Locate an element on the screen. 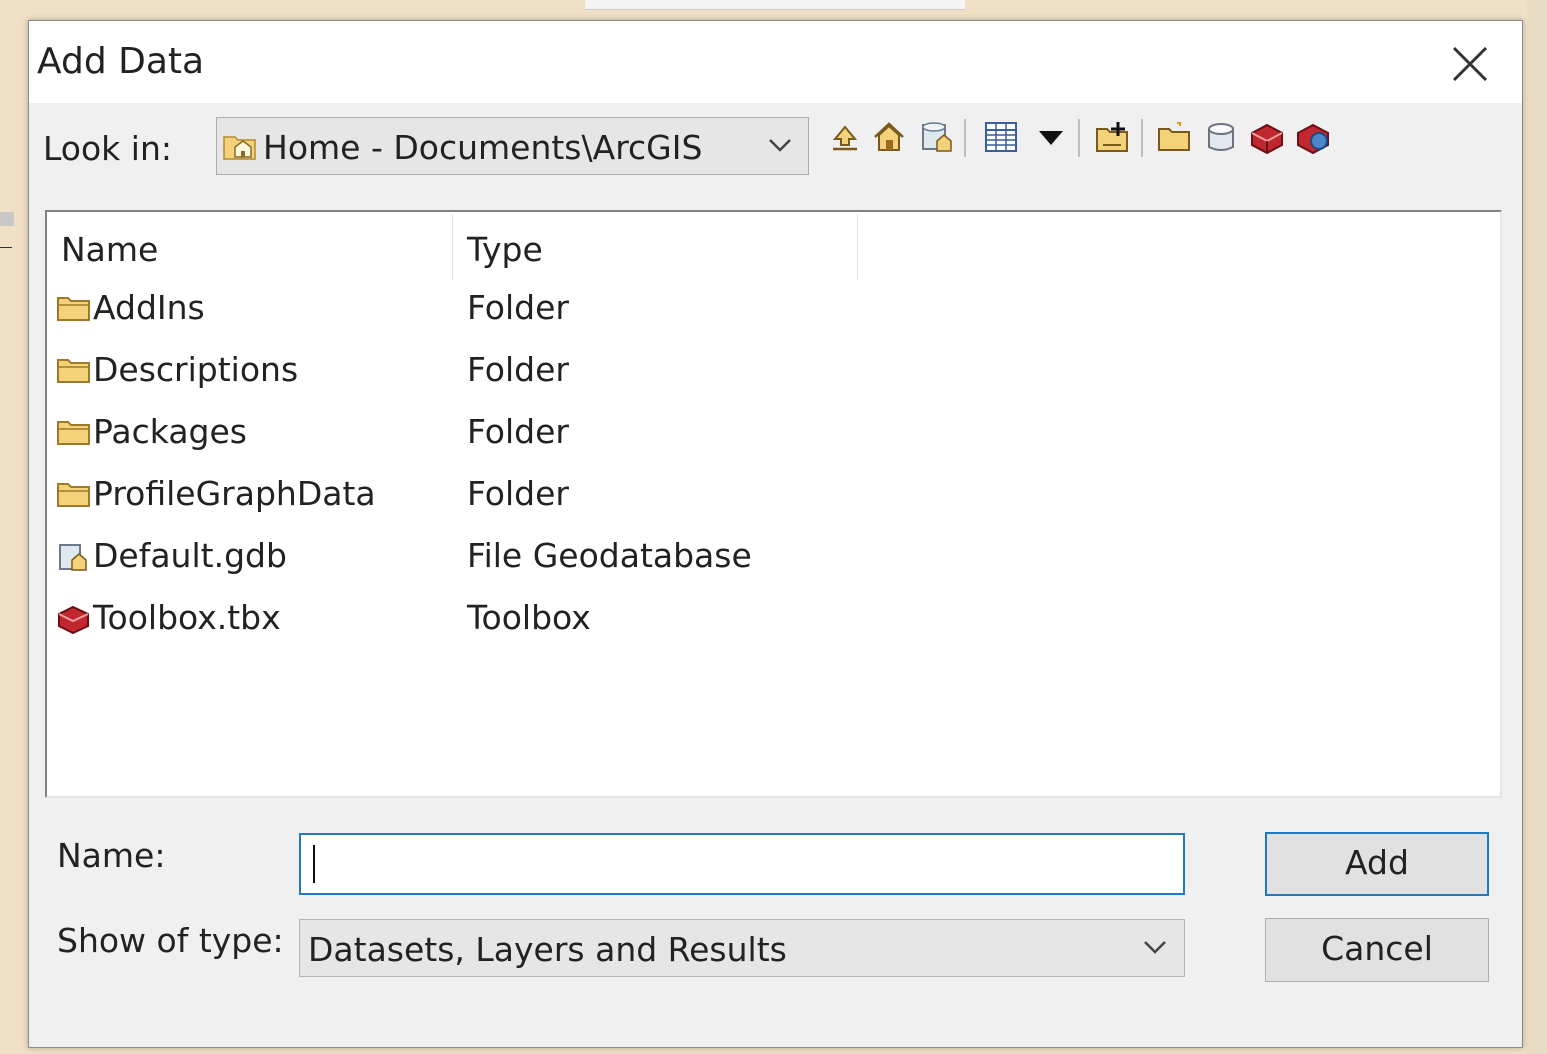 Image resolution: width=1547 pixels, height=1054 pixels. look-in-combo: Home - Documents\ArcGIS is located at coordinates (512, 146).